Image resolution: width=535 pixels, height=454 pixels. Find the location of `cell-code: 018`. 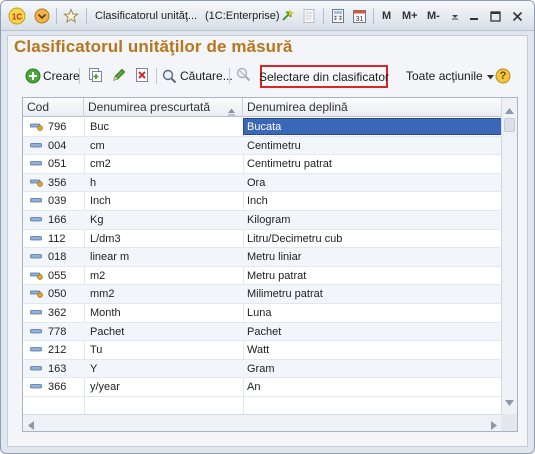

cell-code: 018 is located at coordinates (57, 257).